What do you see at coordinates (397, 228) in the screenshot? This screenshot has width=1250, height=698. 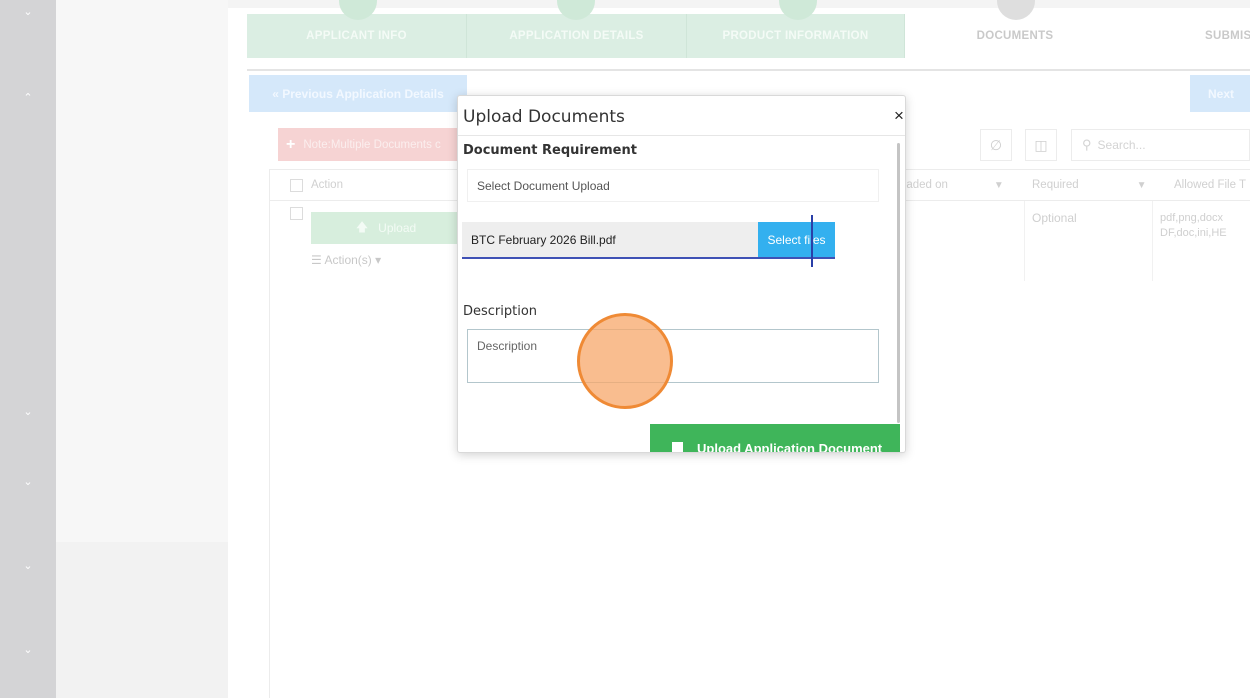 I see `upload-label: Upload` at bounding box center [397, 228].